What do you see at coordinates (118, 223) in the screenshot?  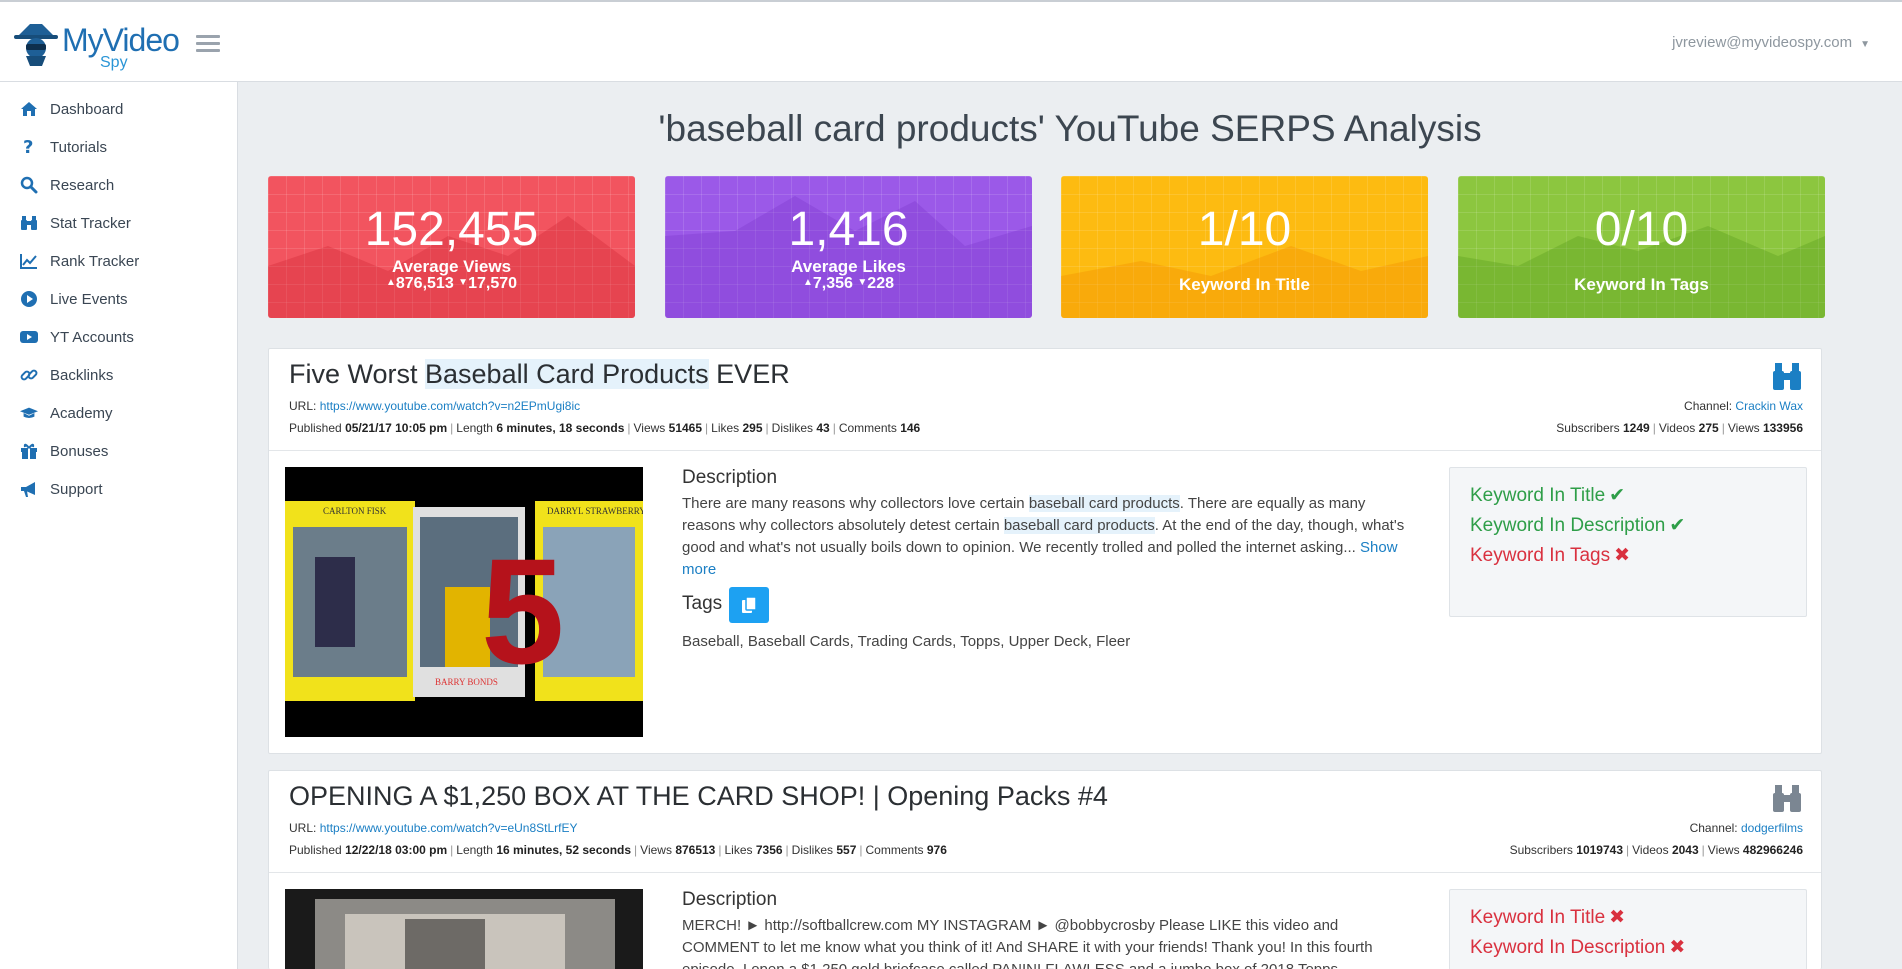 I see `sidebar-item-stat-tracker: Stat Tracker` at bounding box center [118, 223].